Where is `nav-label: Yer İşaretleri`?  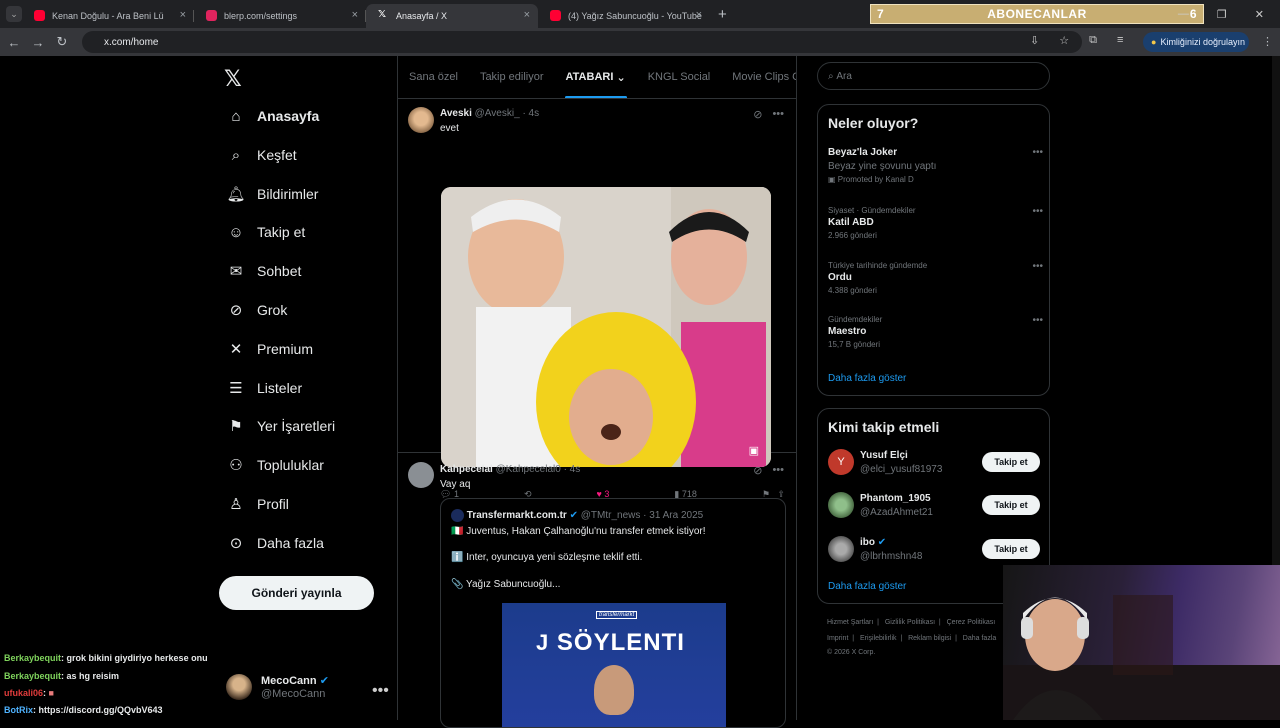
nav-label: Yer İşaretleri is located at coordinates (296, 426).